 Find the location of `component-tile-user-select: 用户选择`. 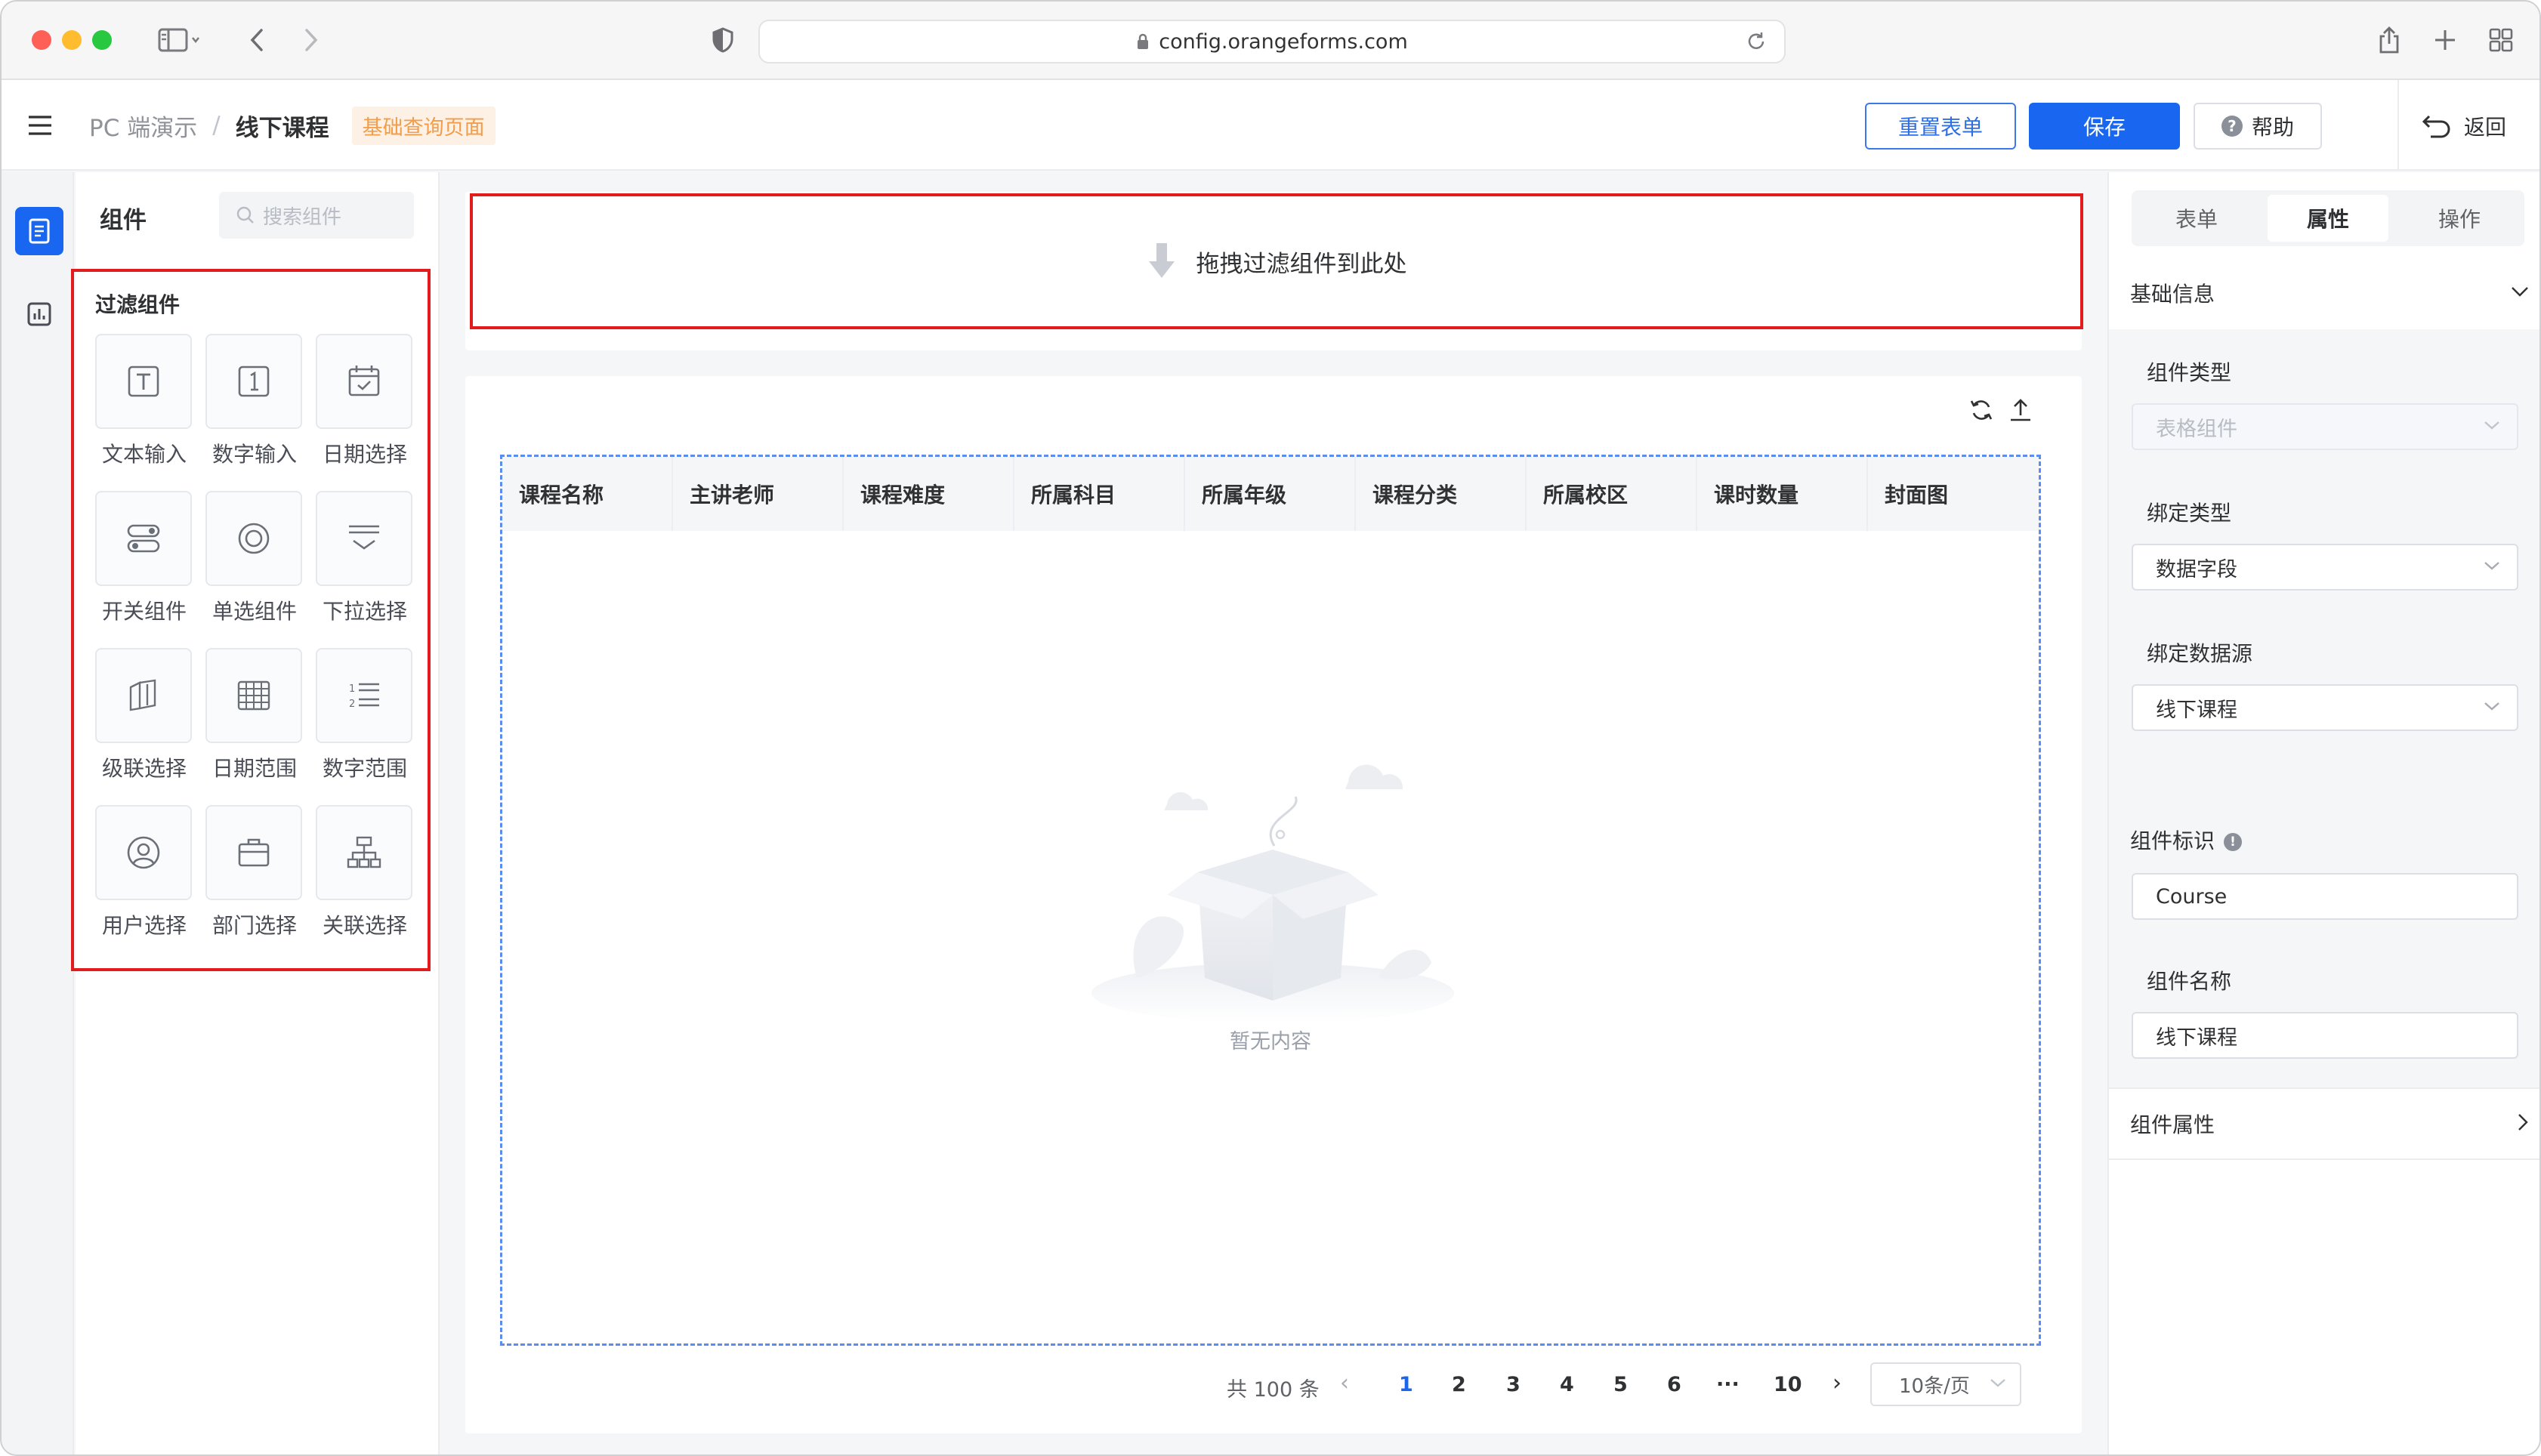

component-tile-user-select: 用户选择 is located at coordinates (144, 872).